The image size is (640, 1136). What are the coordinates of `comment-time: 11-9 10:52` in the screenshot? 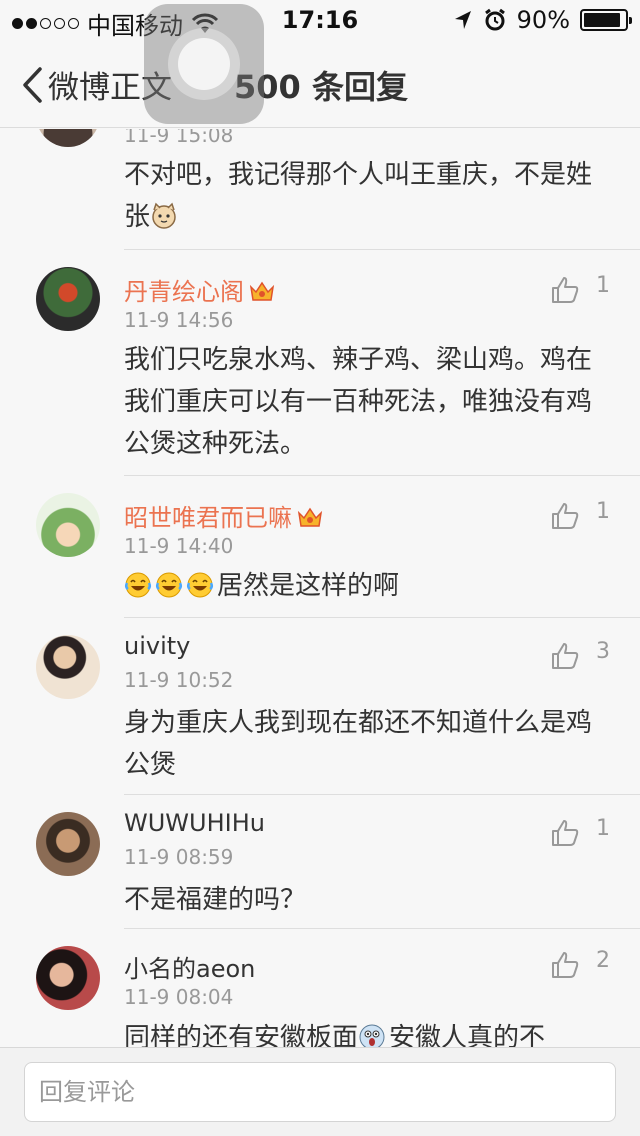 It's located at (179, 680).